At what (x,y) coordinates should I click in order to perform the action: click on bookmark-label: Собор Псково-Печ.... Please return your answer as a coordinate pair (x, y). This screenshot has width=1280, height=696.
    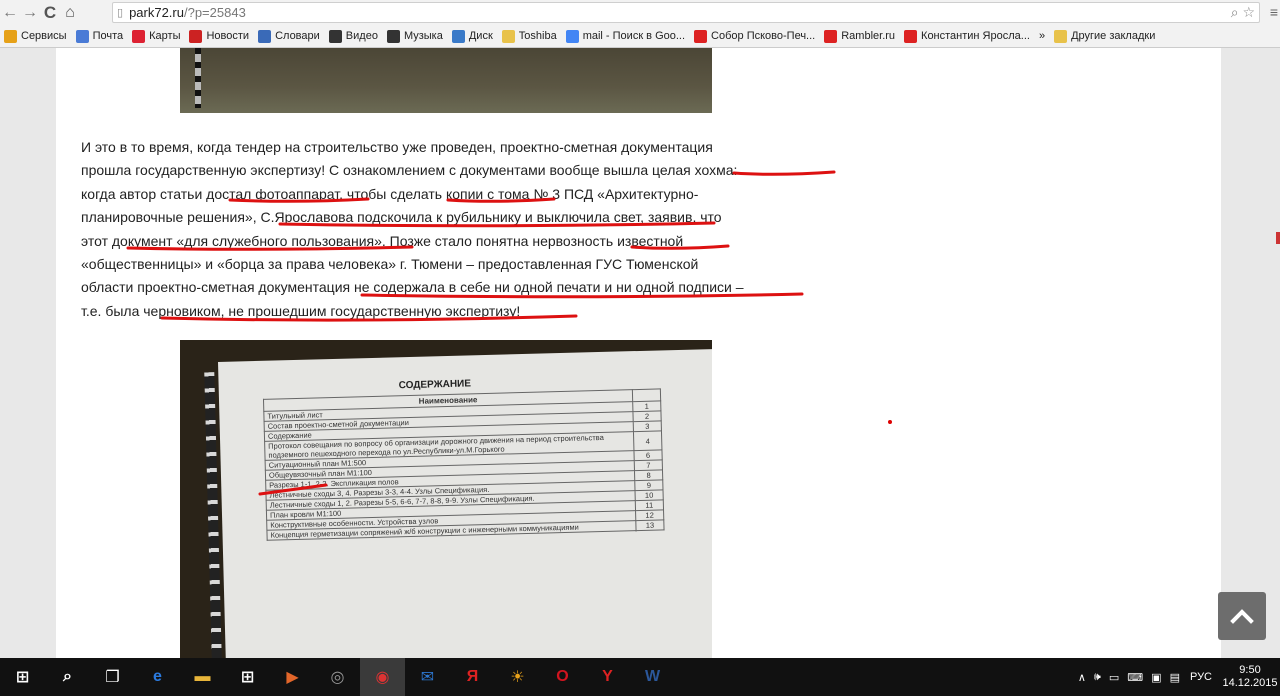
    Looking at the image, I should click on (763, 36).